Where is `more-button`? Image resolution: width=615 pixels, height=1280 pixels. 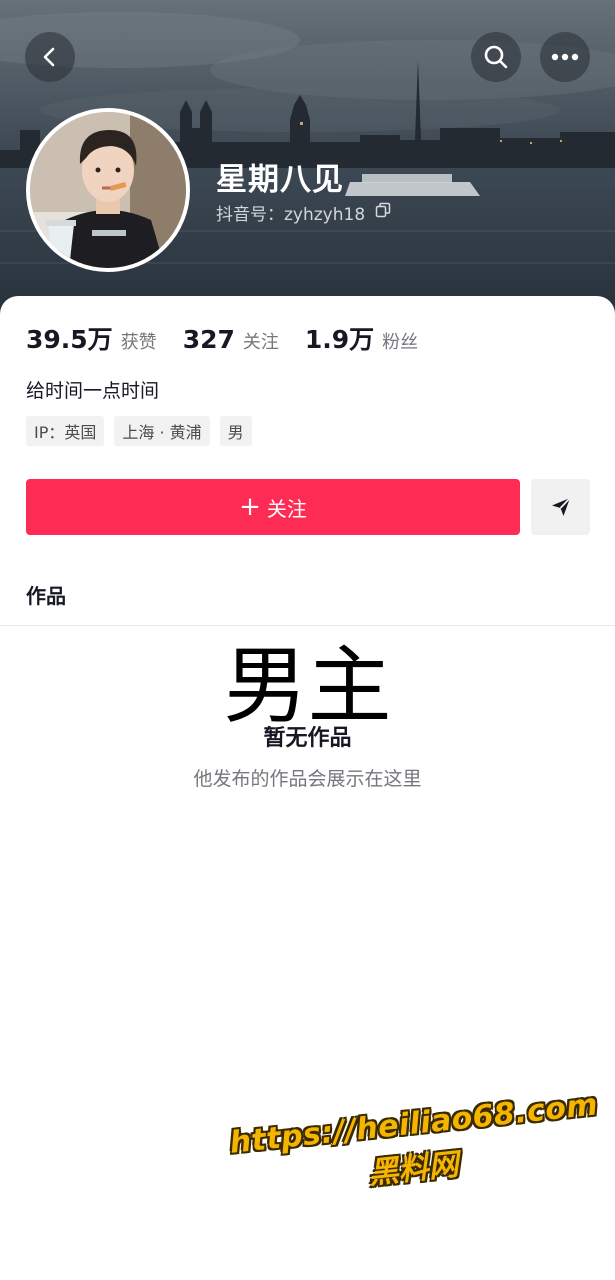 more-button is located at coordinates (565, 57).